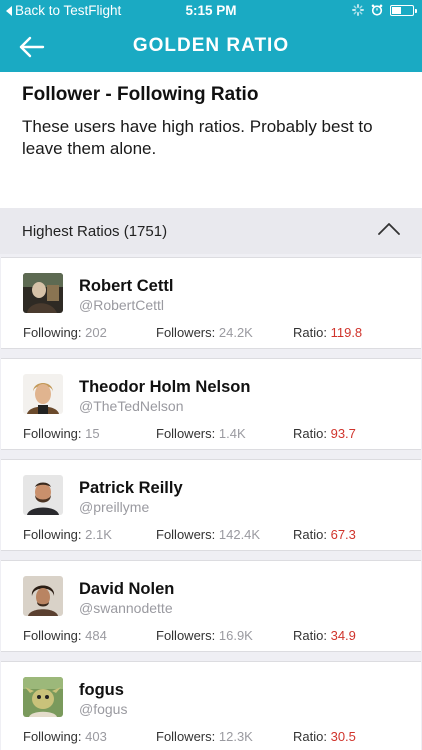 The height and width of the screenshot is (750, 422). What do you see at coordinates (131, 488) in the screenshot?
I see `user-name: Patrick Reilly` at bounding box center [131, 488].